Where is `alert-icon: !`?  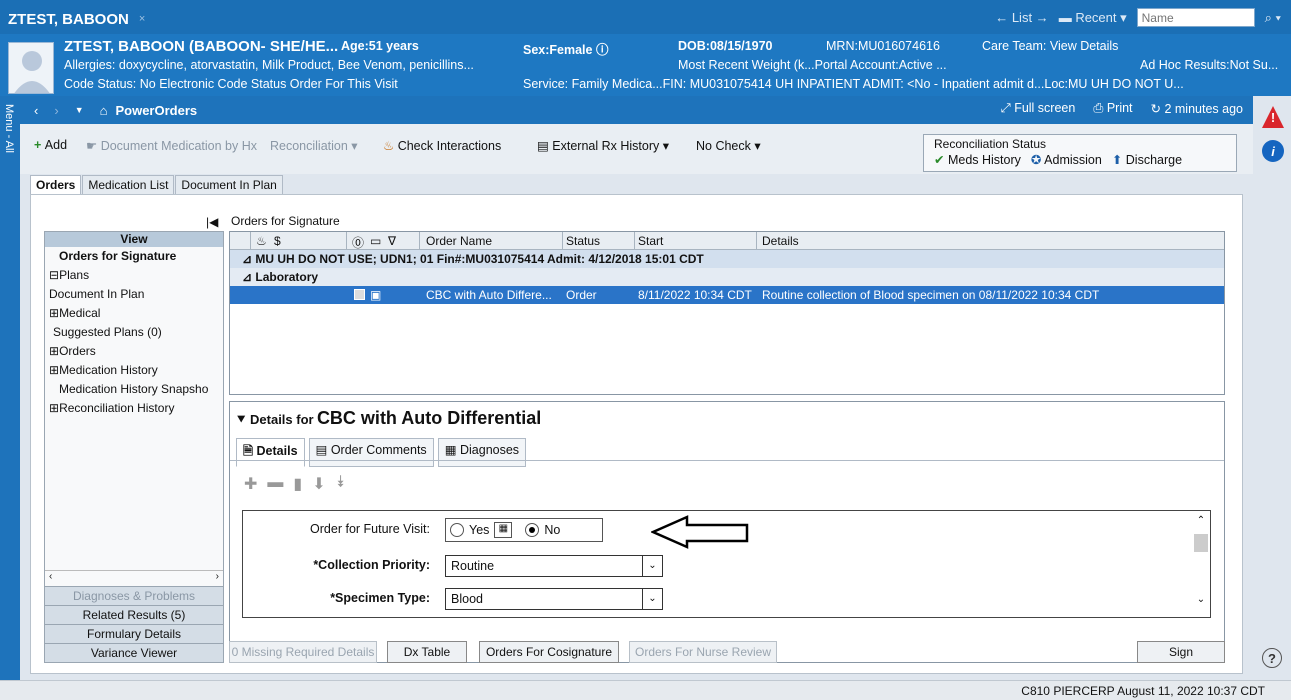
alert-icon: ! is located at coordinates (1273, 117).